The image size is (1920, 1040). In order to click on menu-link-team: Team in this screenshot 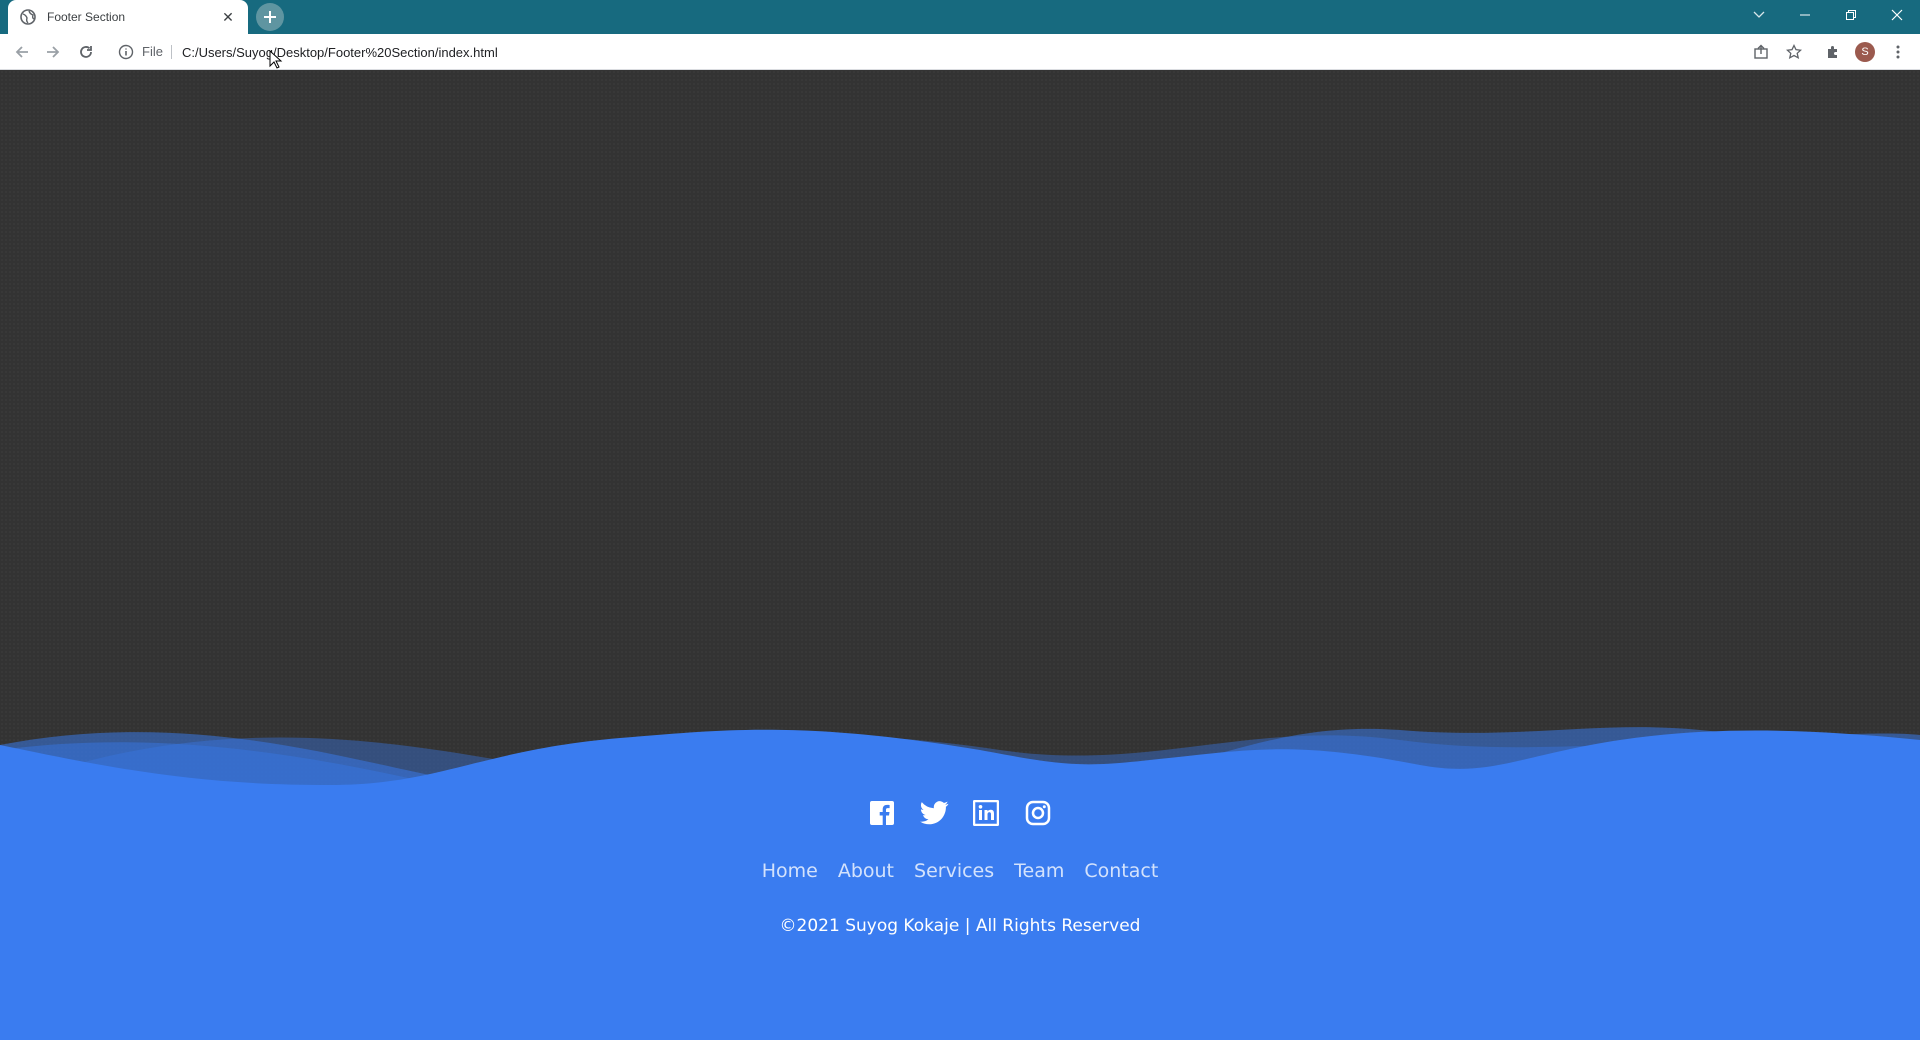, I will do `click(1039, 871)`.